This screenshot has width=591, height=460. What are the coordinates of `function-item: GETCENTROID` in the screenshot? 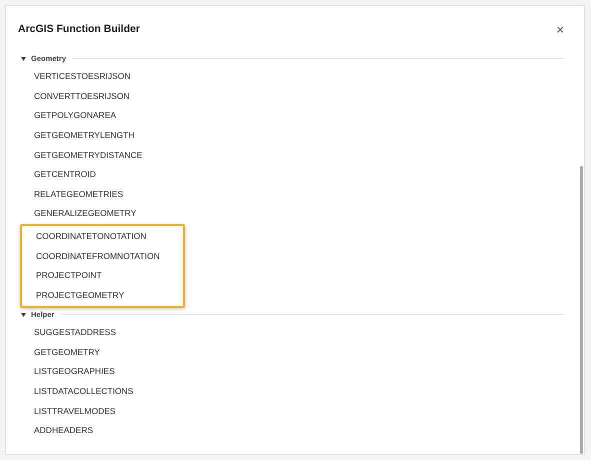 It's located at (285, 174).